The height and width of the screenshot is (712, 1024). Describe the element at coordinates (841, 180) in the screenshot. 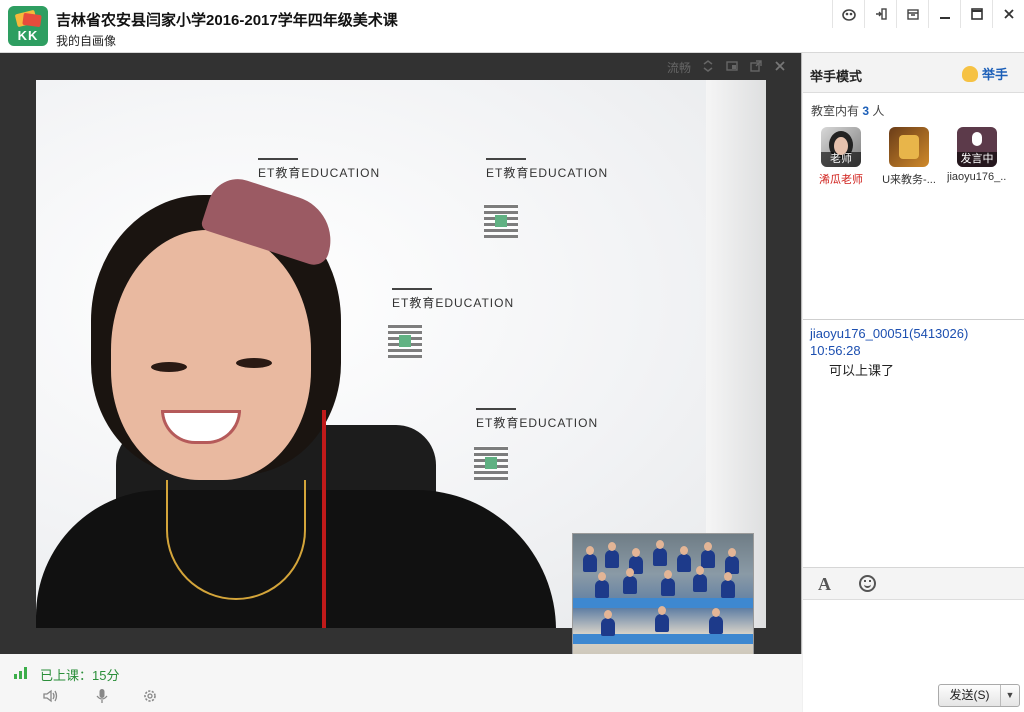

I see `member-name: 浠瓜老师` at that location.